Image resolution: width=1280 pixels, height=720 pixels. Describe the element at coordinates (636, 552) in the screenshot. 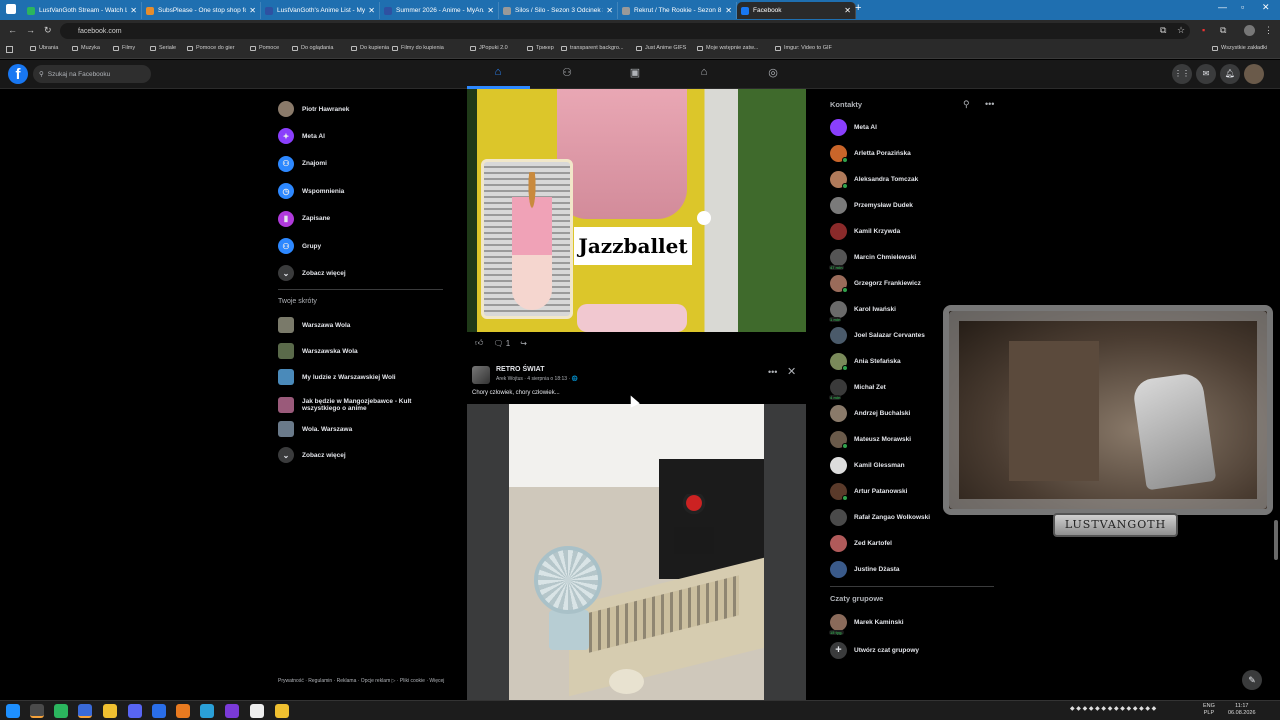

I see `post-image-retro-computer` at that location.